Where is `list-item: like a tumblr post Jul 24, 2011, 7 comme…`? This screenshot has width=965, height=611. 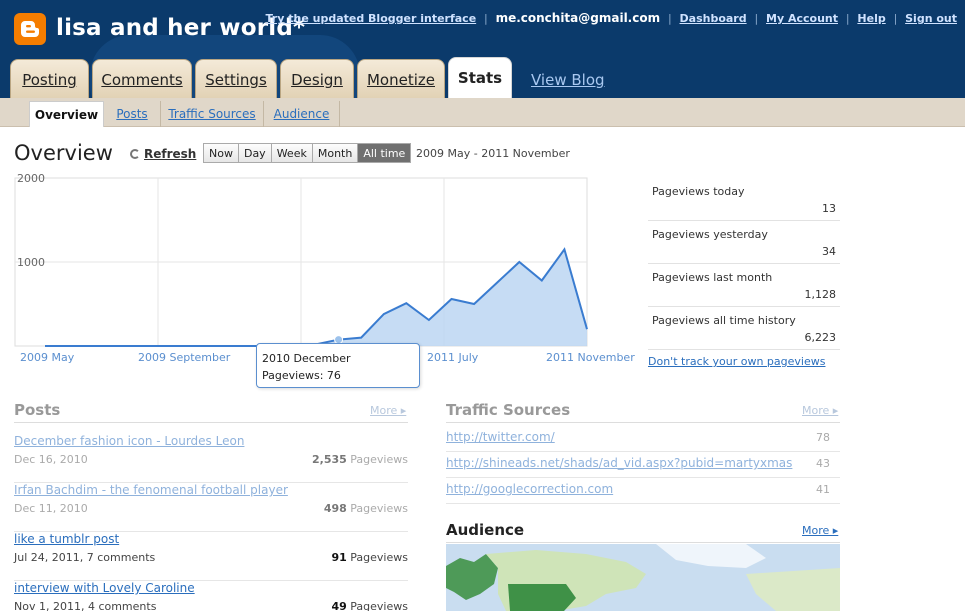 list-item: like a tumblr post Jul 24, 2011, 7 comme… is located at coordinates (211, 556).